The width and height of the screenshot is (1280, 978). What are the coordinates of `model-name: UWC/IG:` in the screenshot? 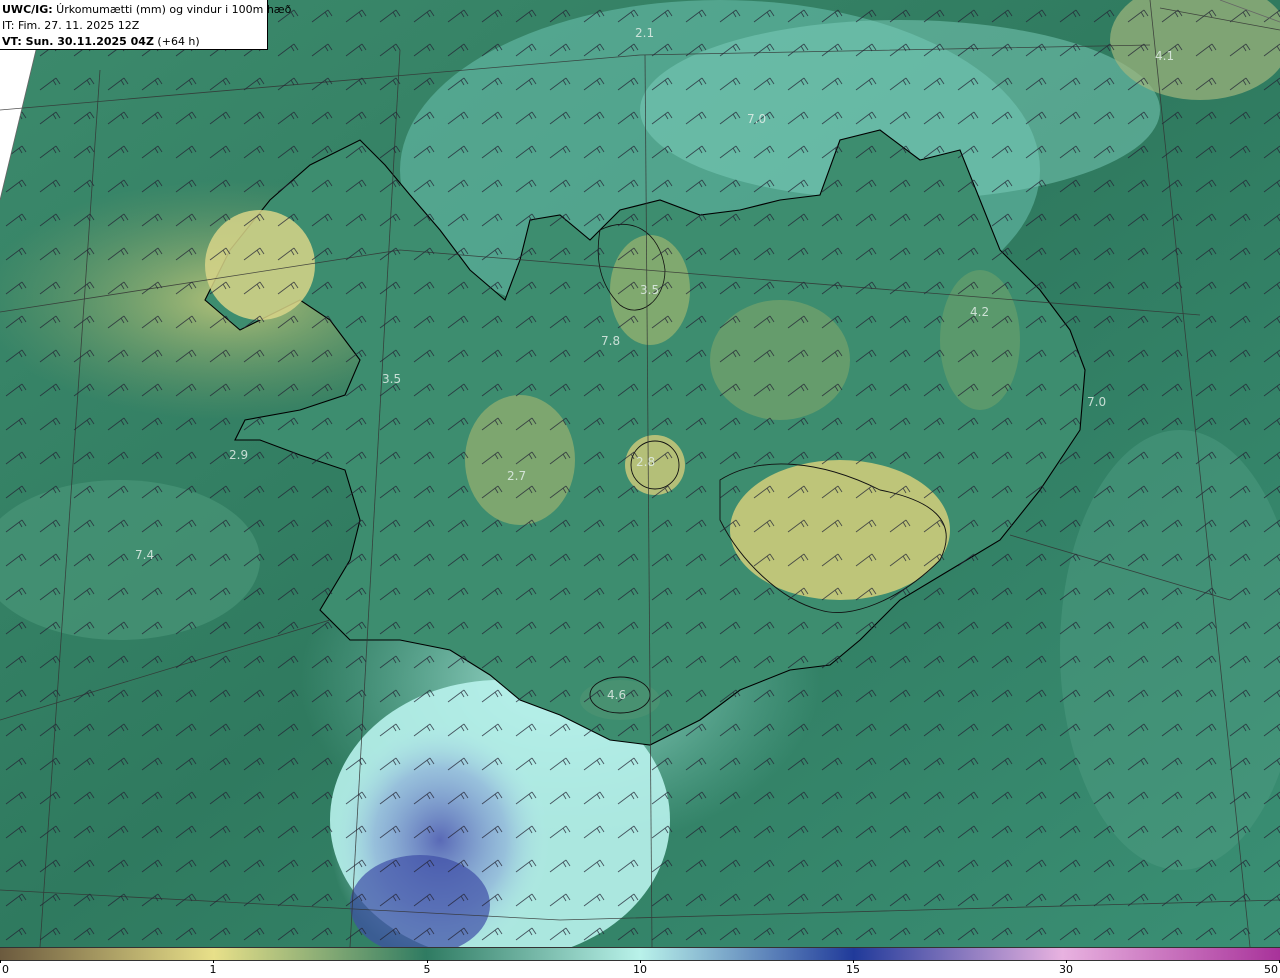 It's located at (27, 9).